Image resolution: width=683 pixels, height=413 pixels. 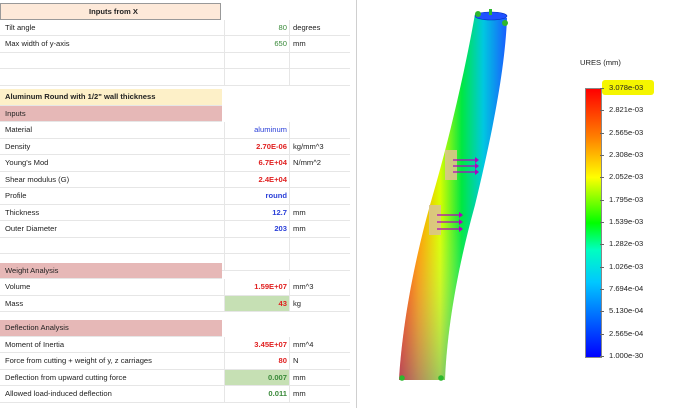 I want to click on row-density: Density 2.70E-06 kg/mm^3, so click(x=175, y=146).